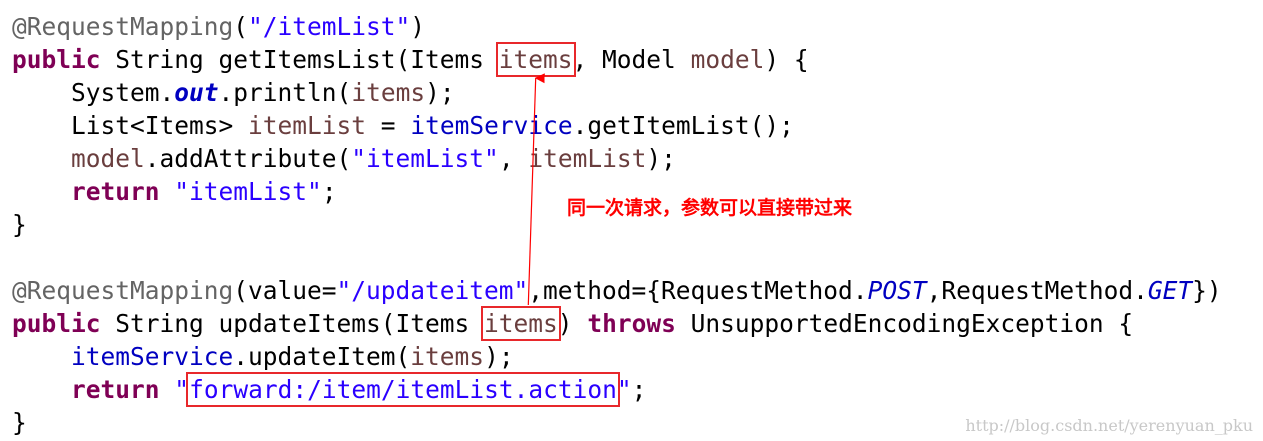  I want to click on annotation-note: 同一次请求，参数可以直接带过来, so click(710, 208).